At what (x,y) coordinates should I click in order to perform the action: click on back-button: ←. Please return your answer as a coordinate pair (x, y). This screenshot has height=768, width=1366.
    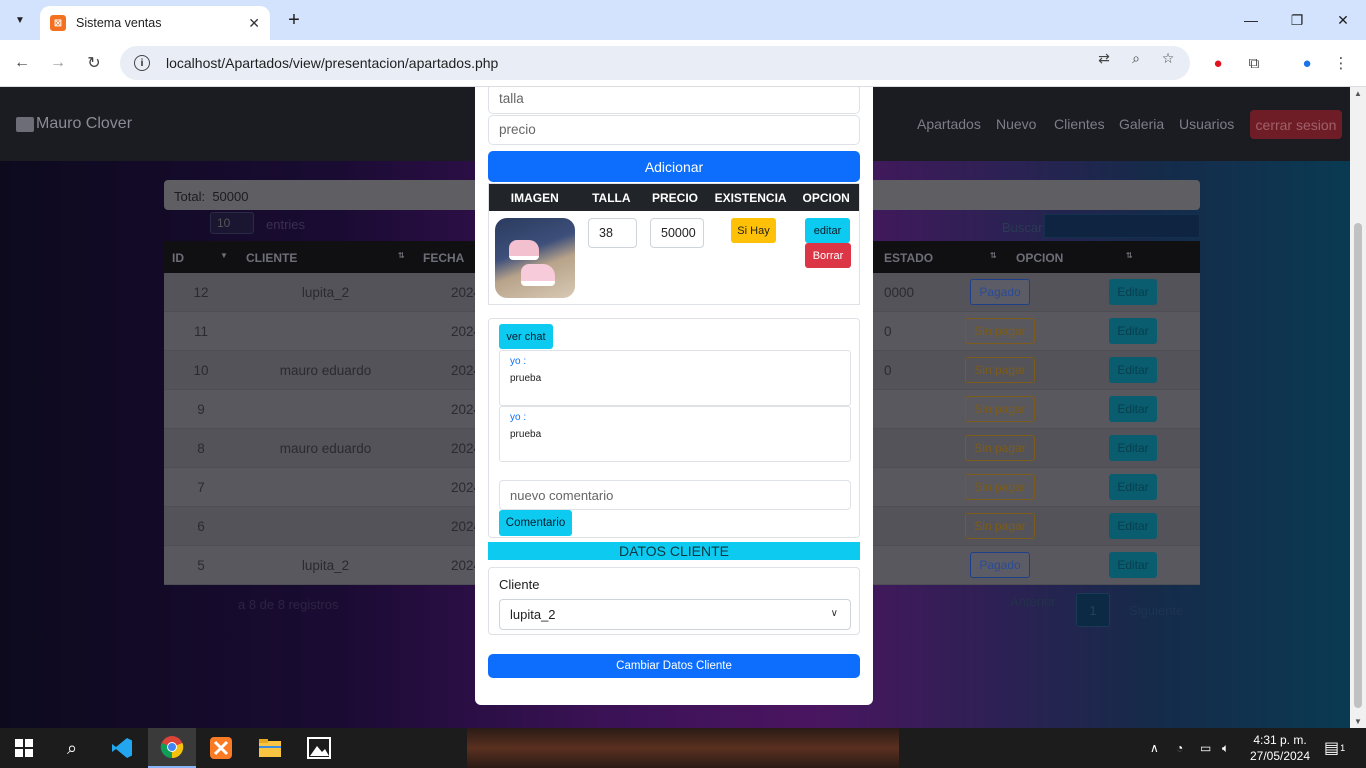
    Looking at the image, I should click on (22, 63).